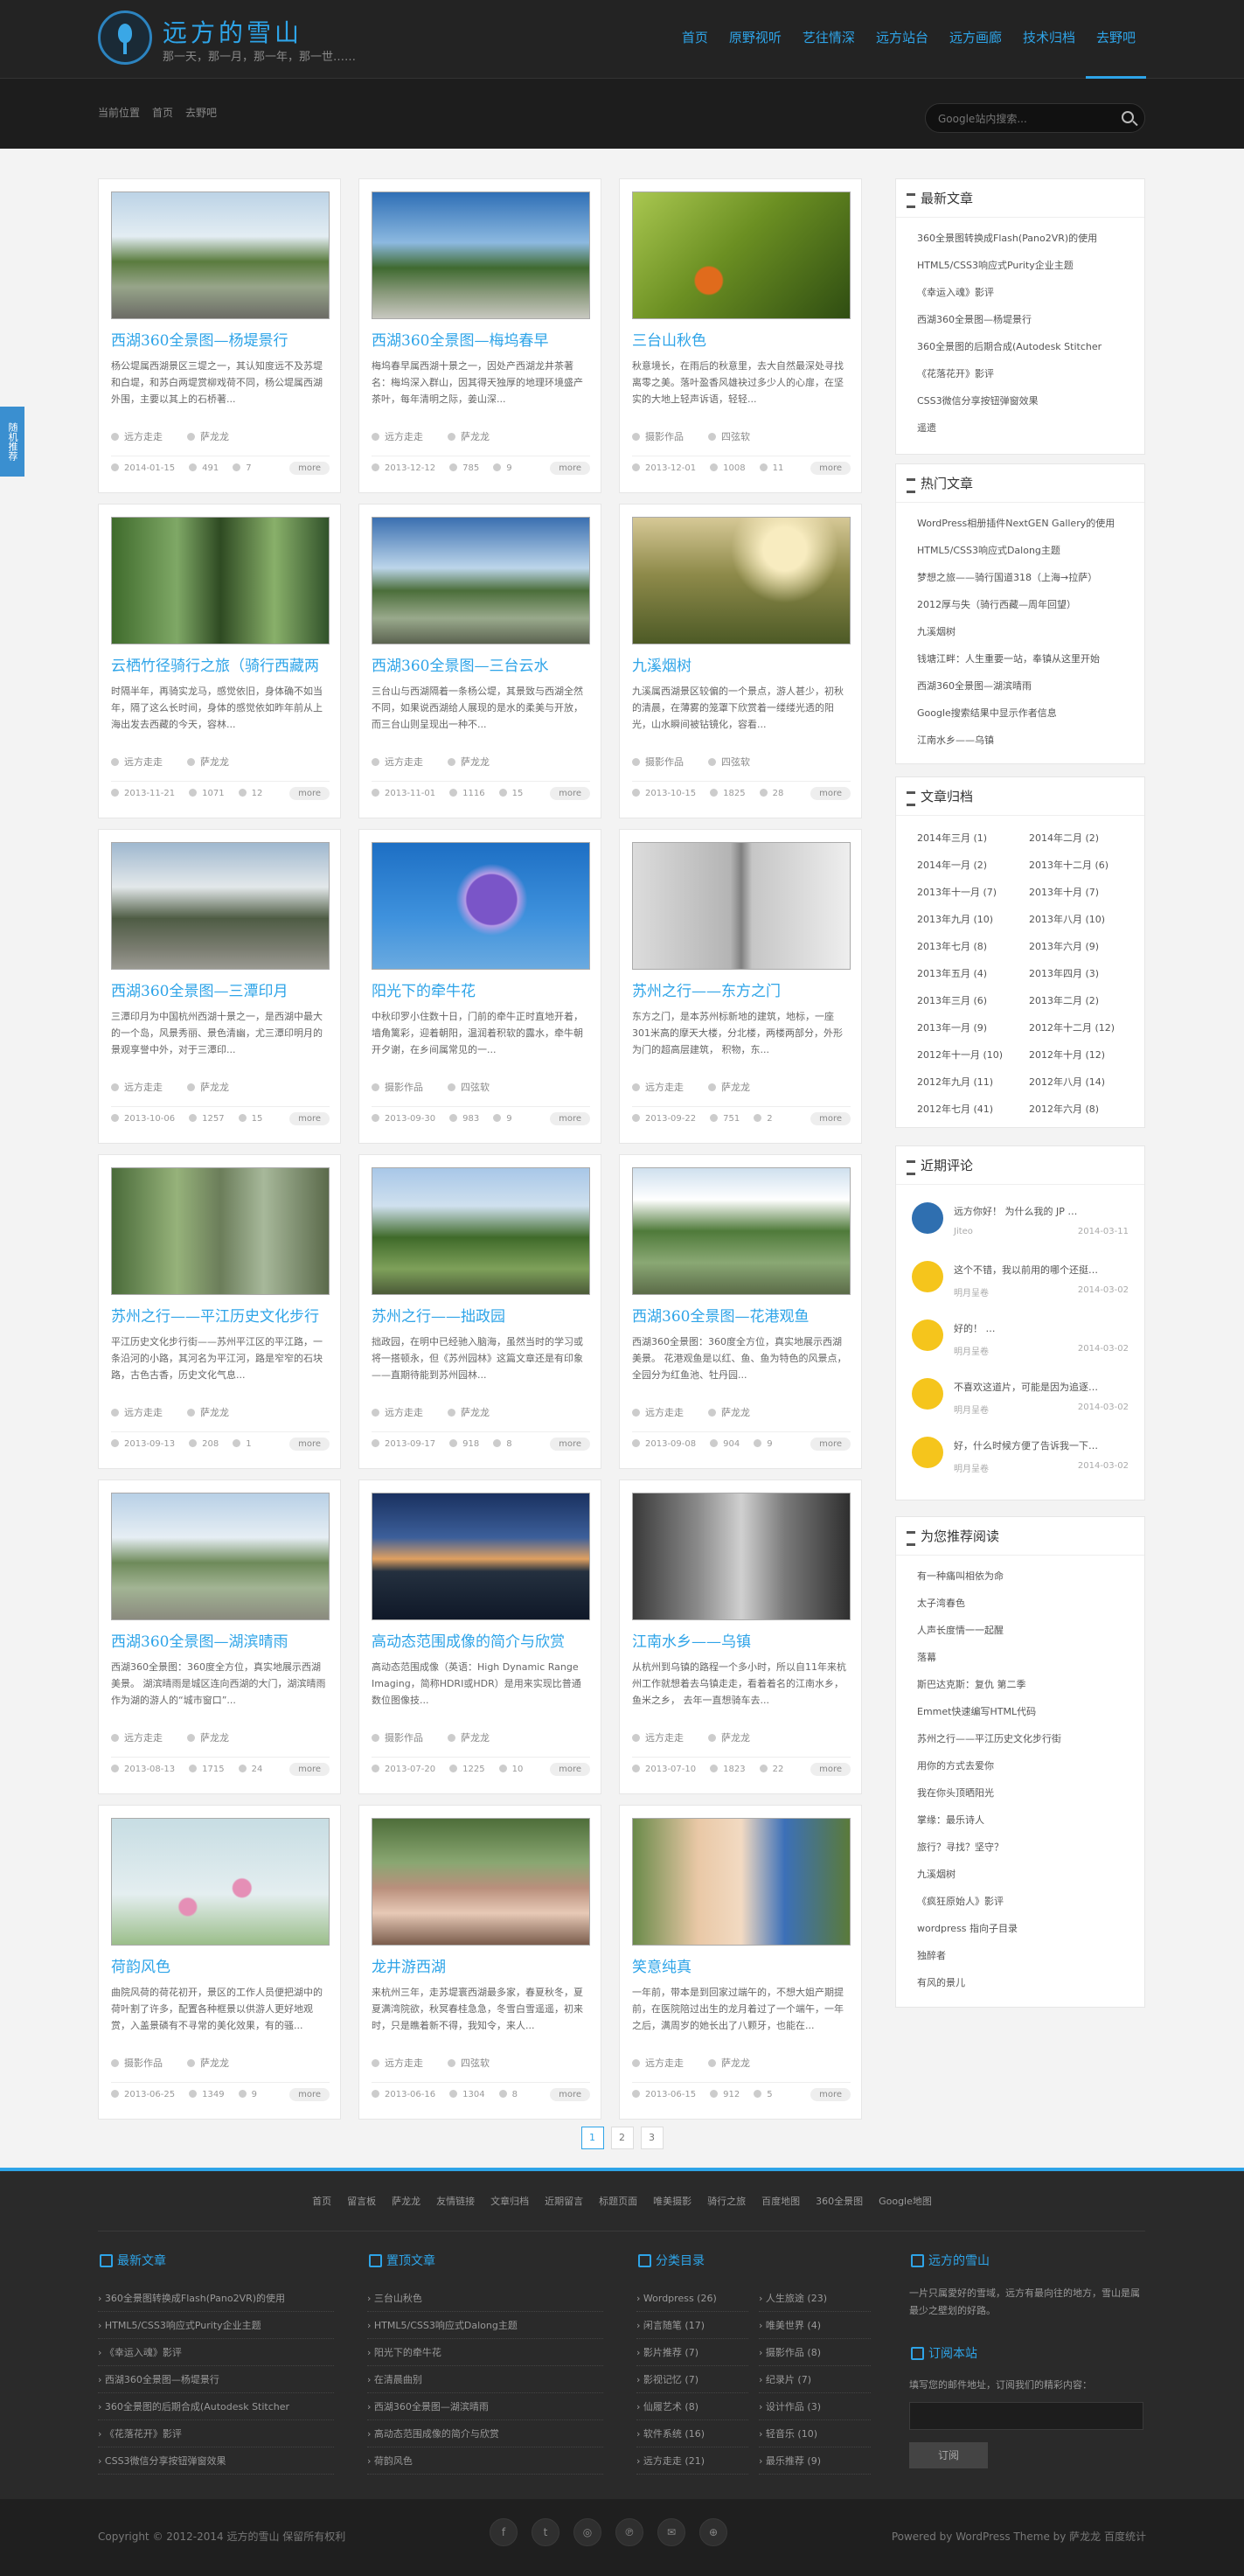 Image resolution: width=1244 pixels, height=2576 pixels. I want to click on nav-tech: 技术归档, so click(1049, 39).